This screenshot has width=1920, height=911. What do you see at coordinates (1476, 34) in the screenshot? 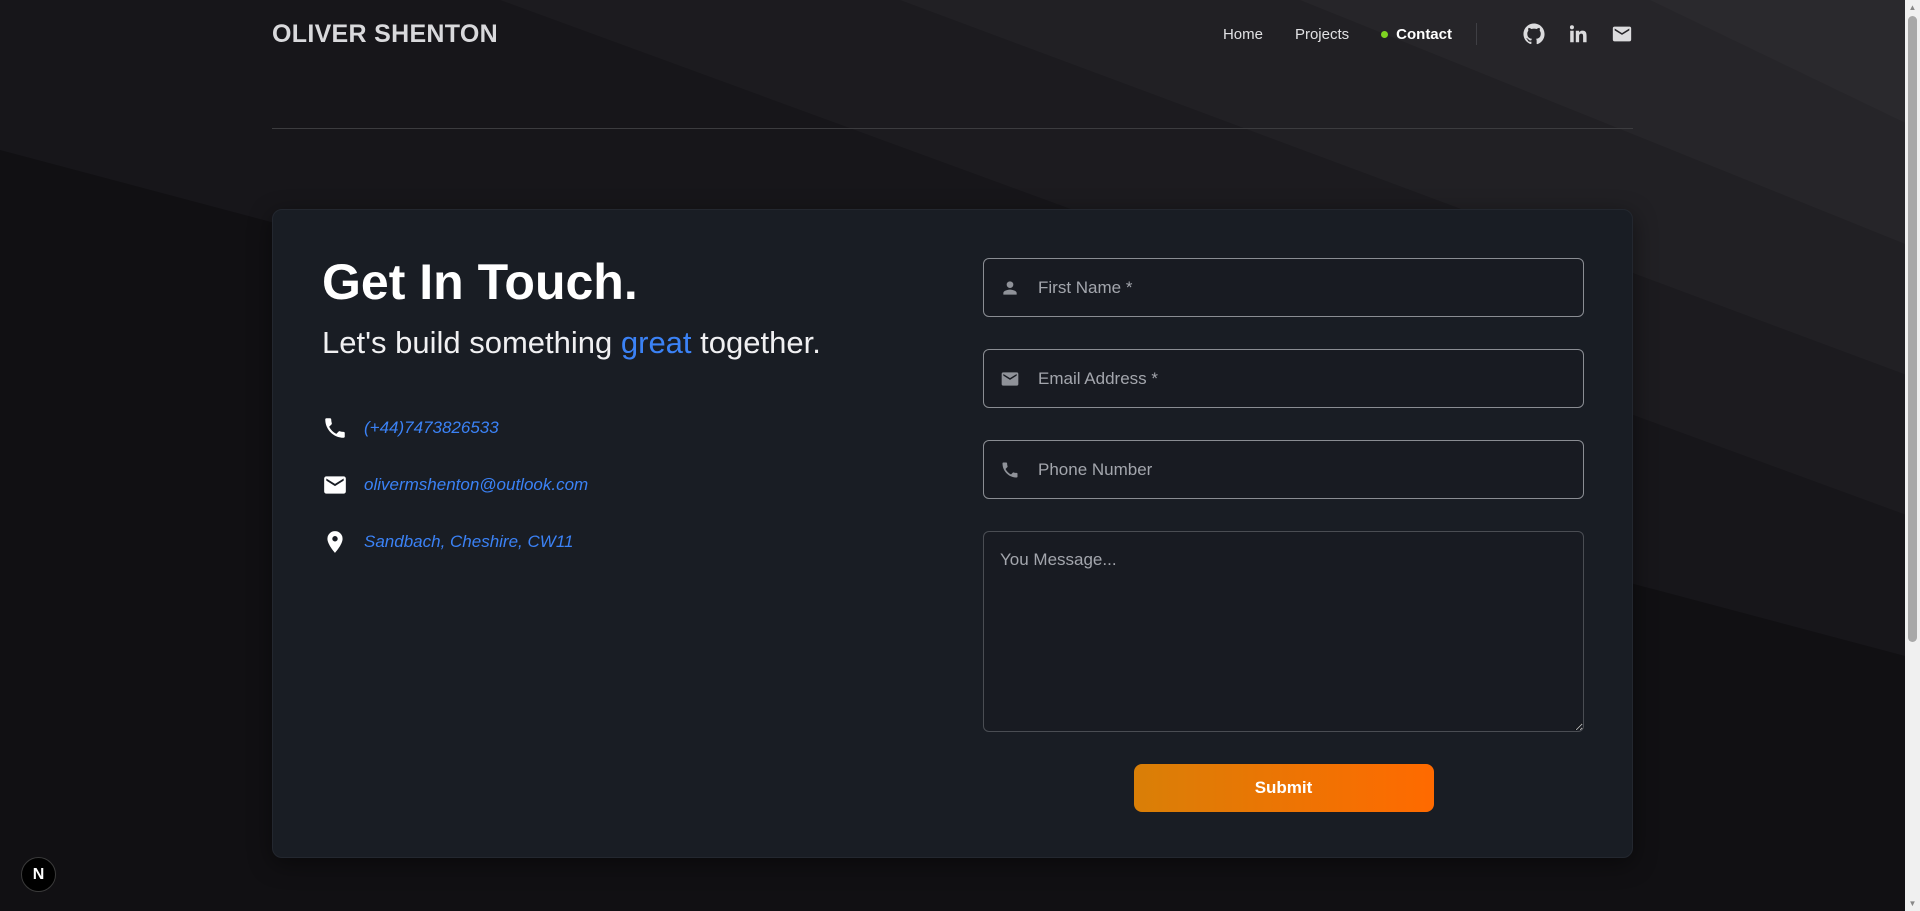
I see `nav-divider` at bounding box center [1476, 34].